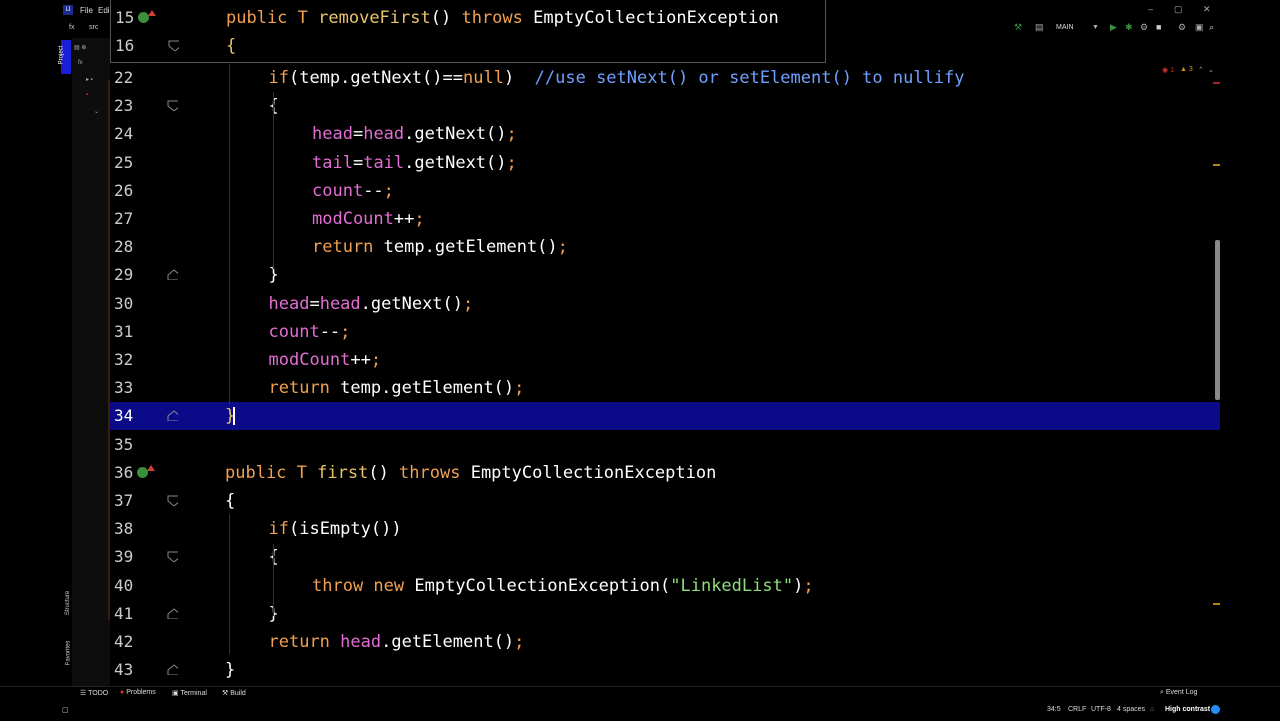 This screenshot has height=721, width=1280. What do you see at coordinates (665, 304) in the screenshot?
I see `code-line: 30 head=head.getNext();` at bounding box center [665, 304].